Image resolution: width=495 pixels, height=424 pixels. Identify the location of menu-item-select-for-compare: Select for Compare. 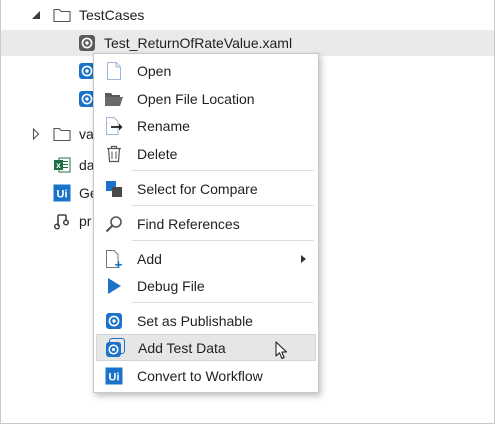
(206, 188).